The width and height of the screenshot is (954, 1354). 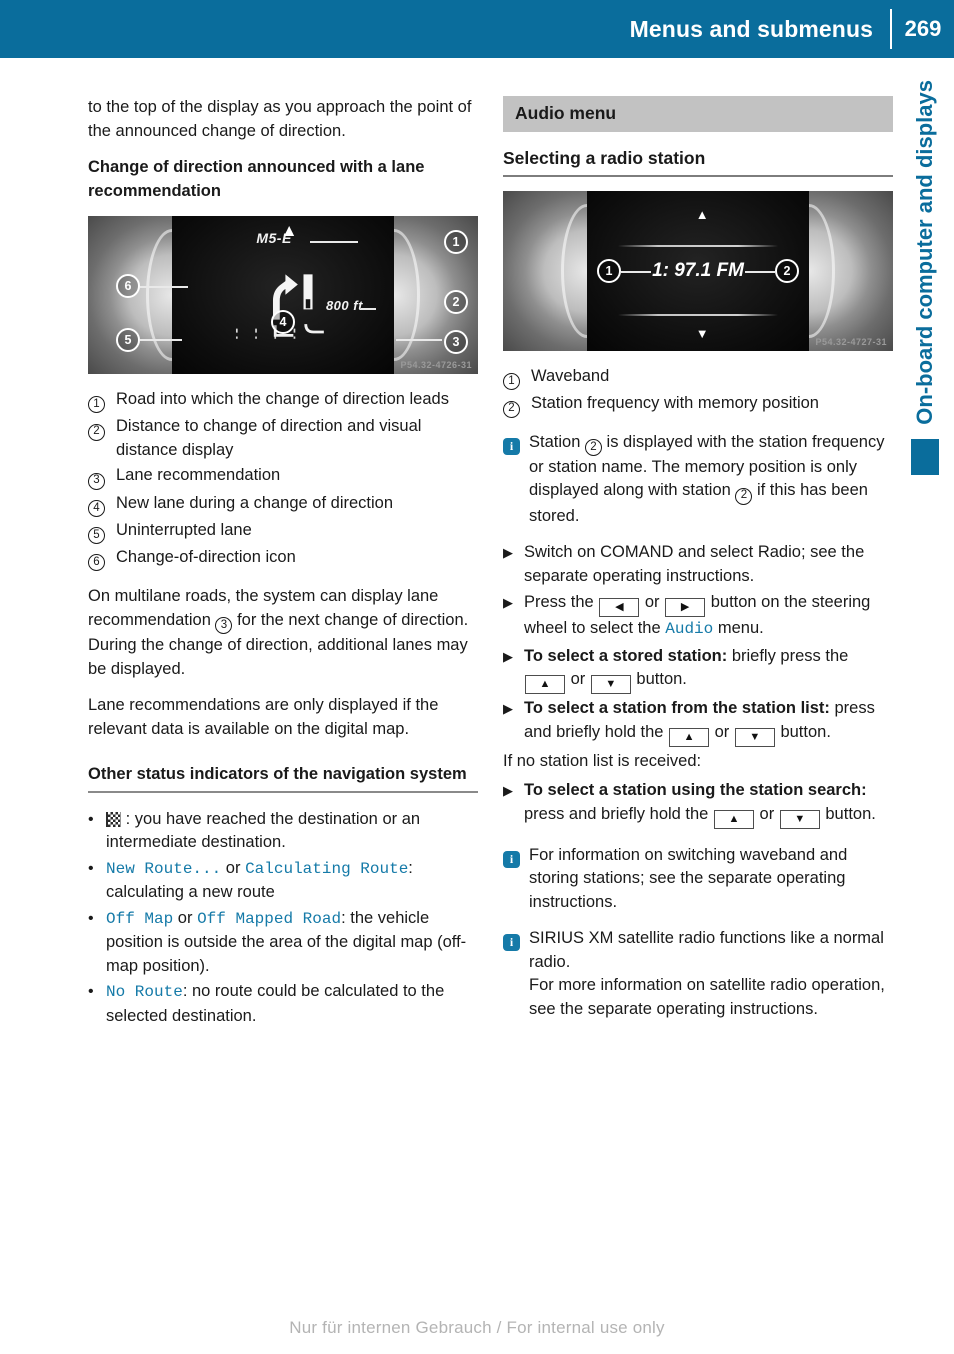 I want to click on step-text-before: briefly press the, so click(x=788, y=655).